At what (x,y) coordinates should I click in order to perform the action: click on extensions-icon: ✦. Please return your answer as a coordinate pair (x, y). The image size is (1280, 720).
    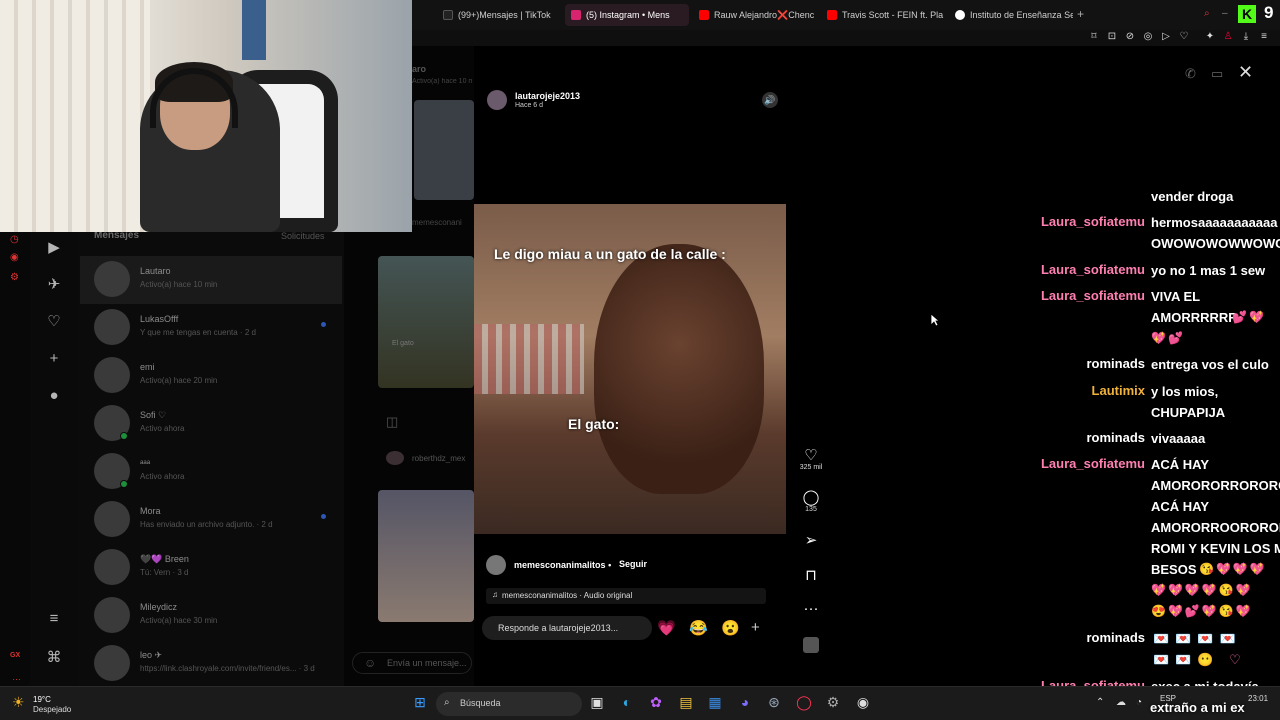
    Looking at the image, I should click on (1210, 36).